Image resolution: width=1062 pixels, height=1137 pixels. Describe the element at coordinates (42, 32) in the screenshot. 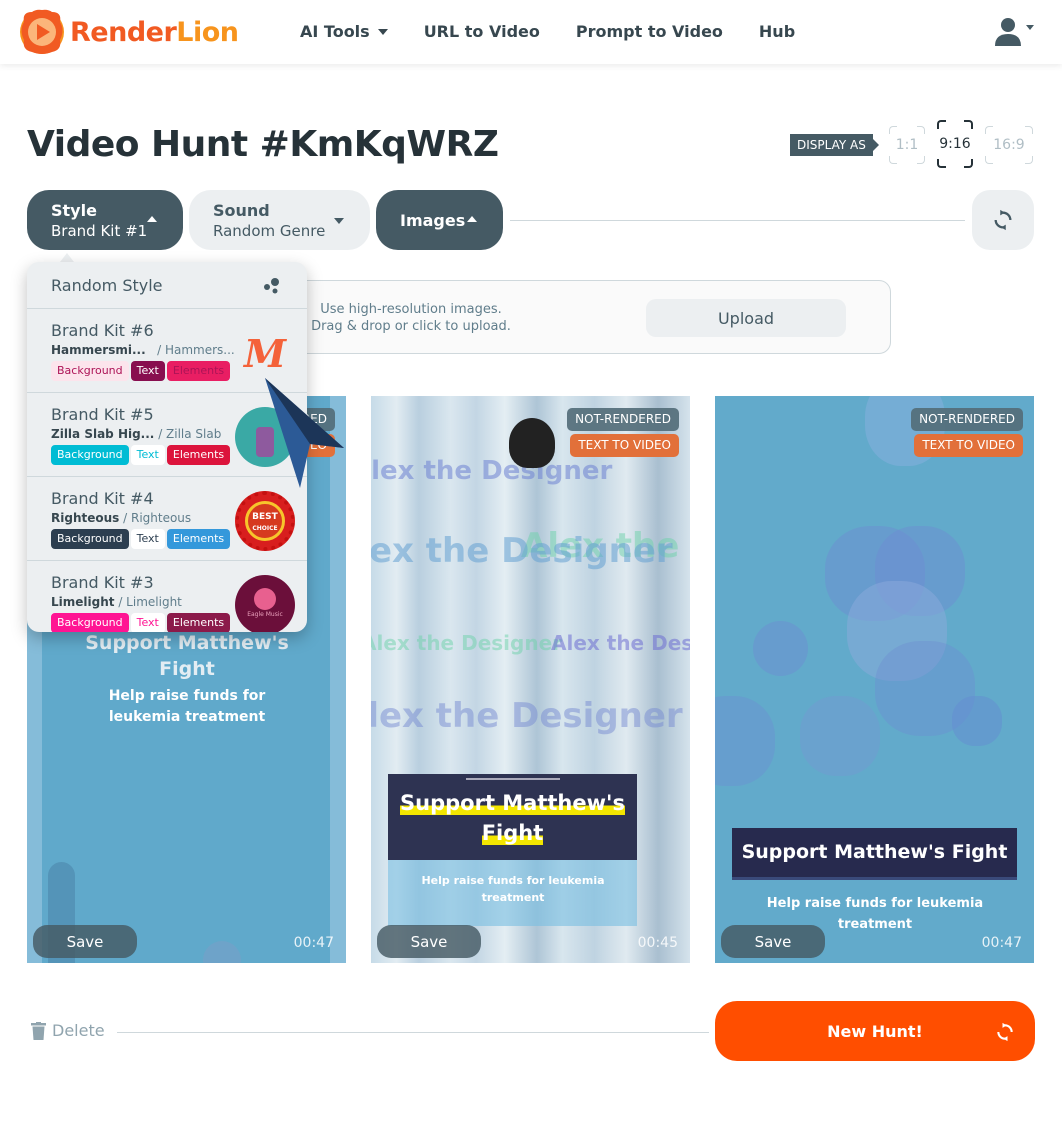

I see `lion-play-icon` at that location.